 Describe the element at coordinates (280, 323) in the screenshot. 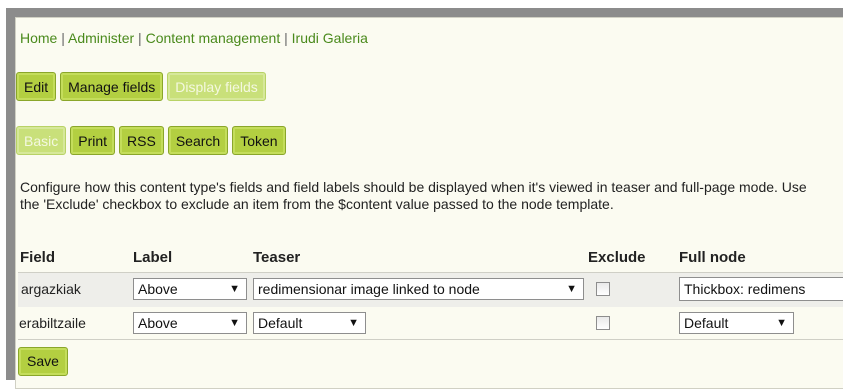

I see `teaser-select-value: Default` at that location.